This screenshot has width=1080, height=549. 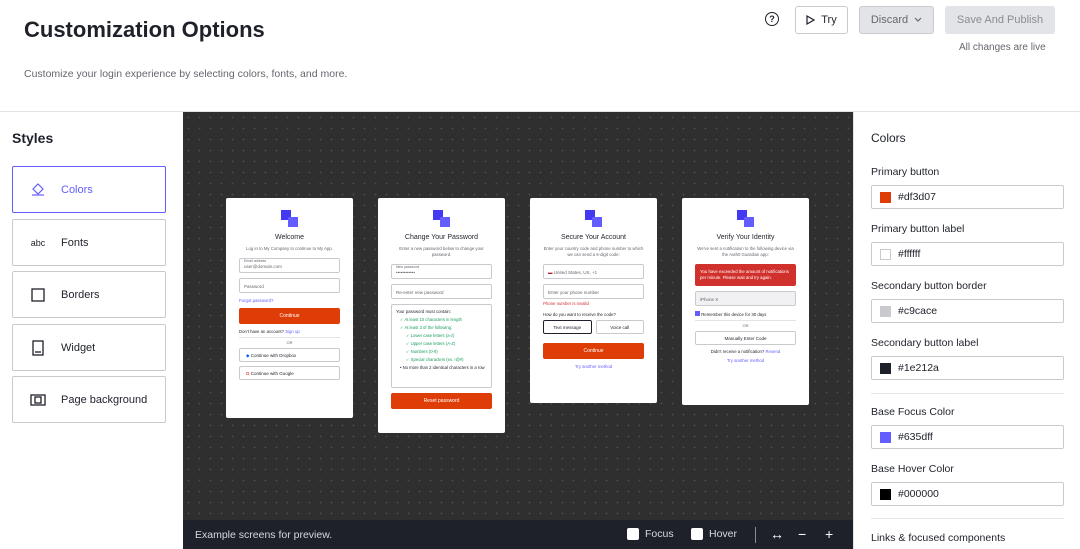 I want to click on style-item-widget: Widget, so click(x=89, y=347).